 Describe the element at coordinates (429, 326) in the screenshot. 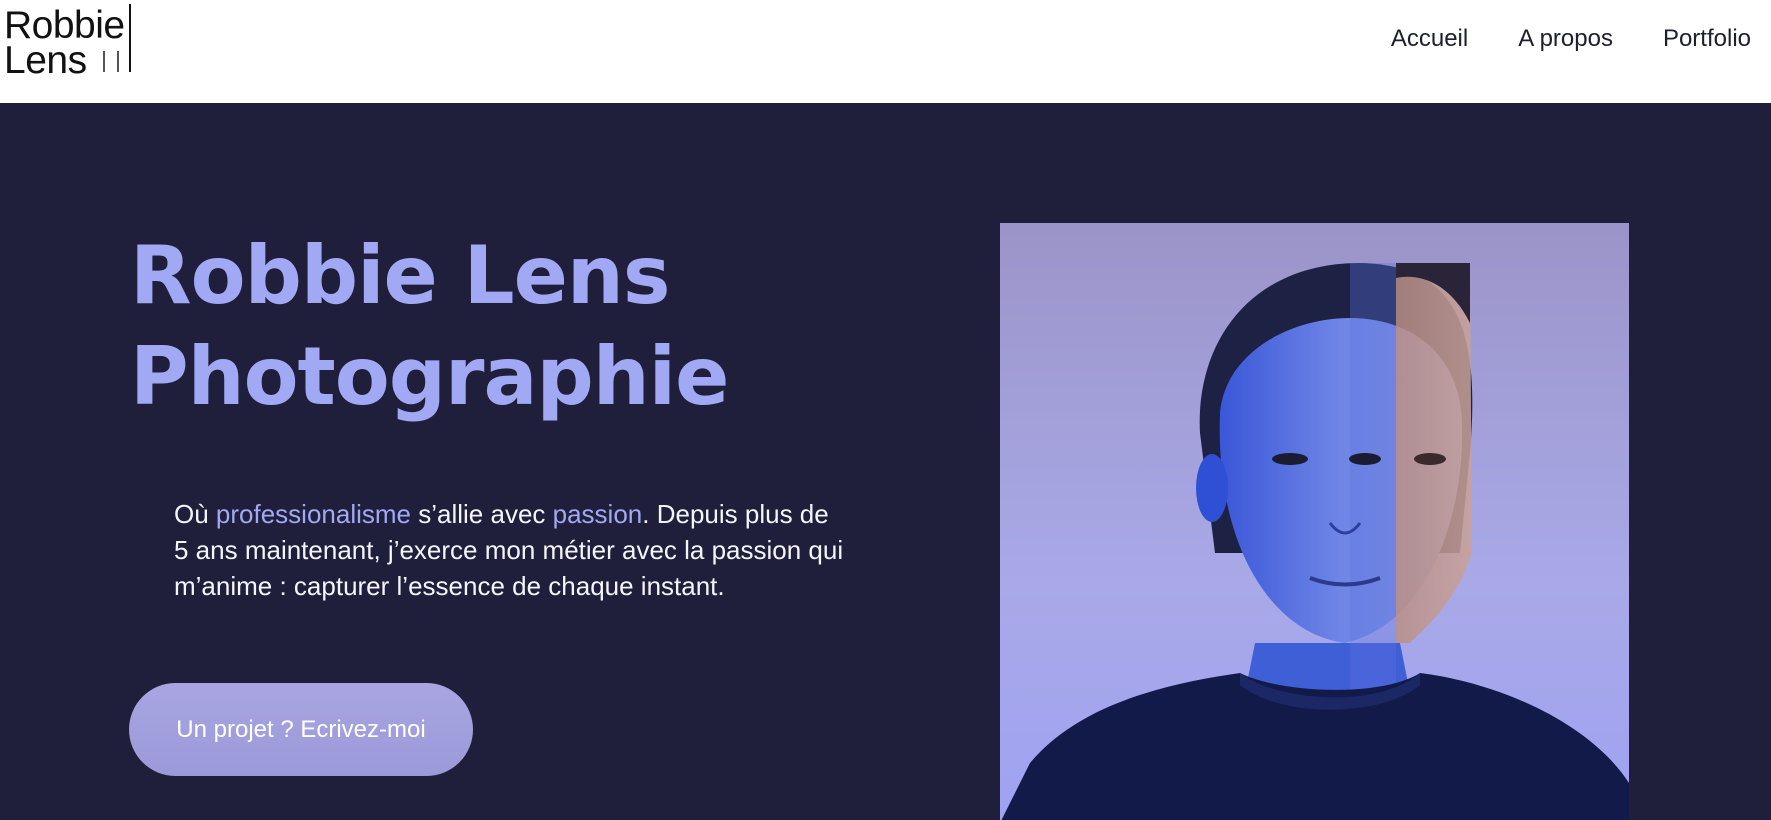

I see `hero-title: Robbie Lens Photographie` at that location.